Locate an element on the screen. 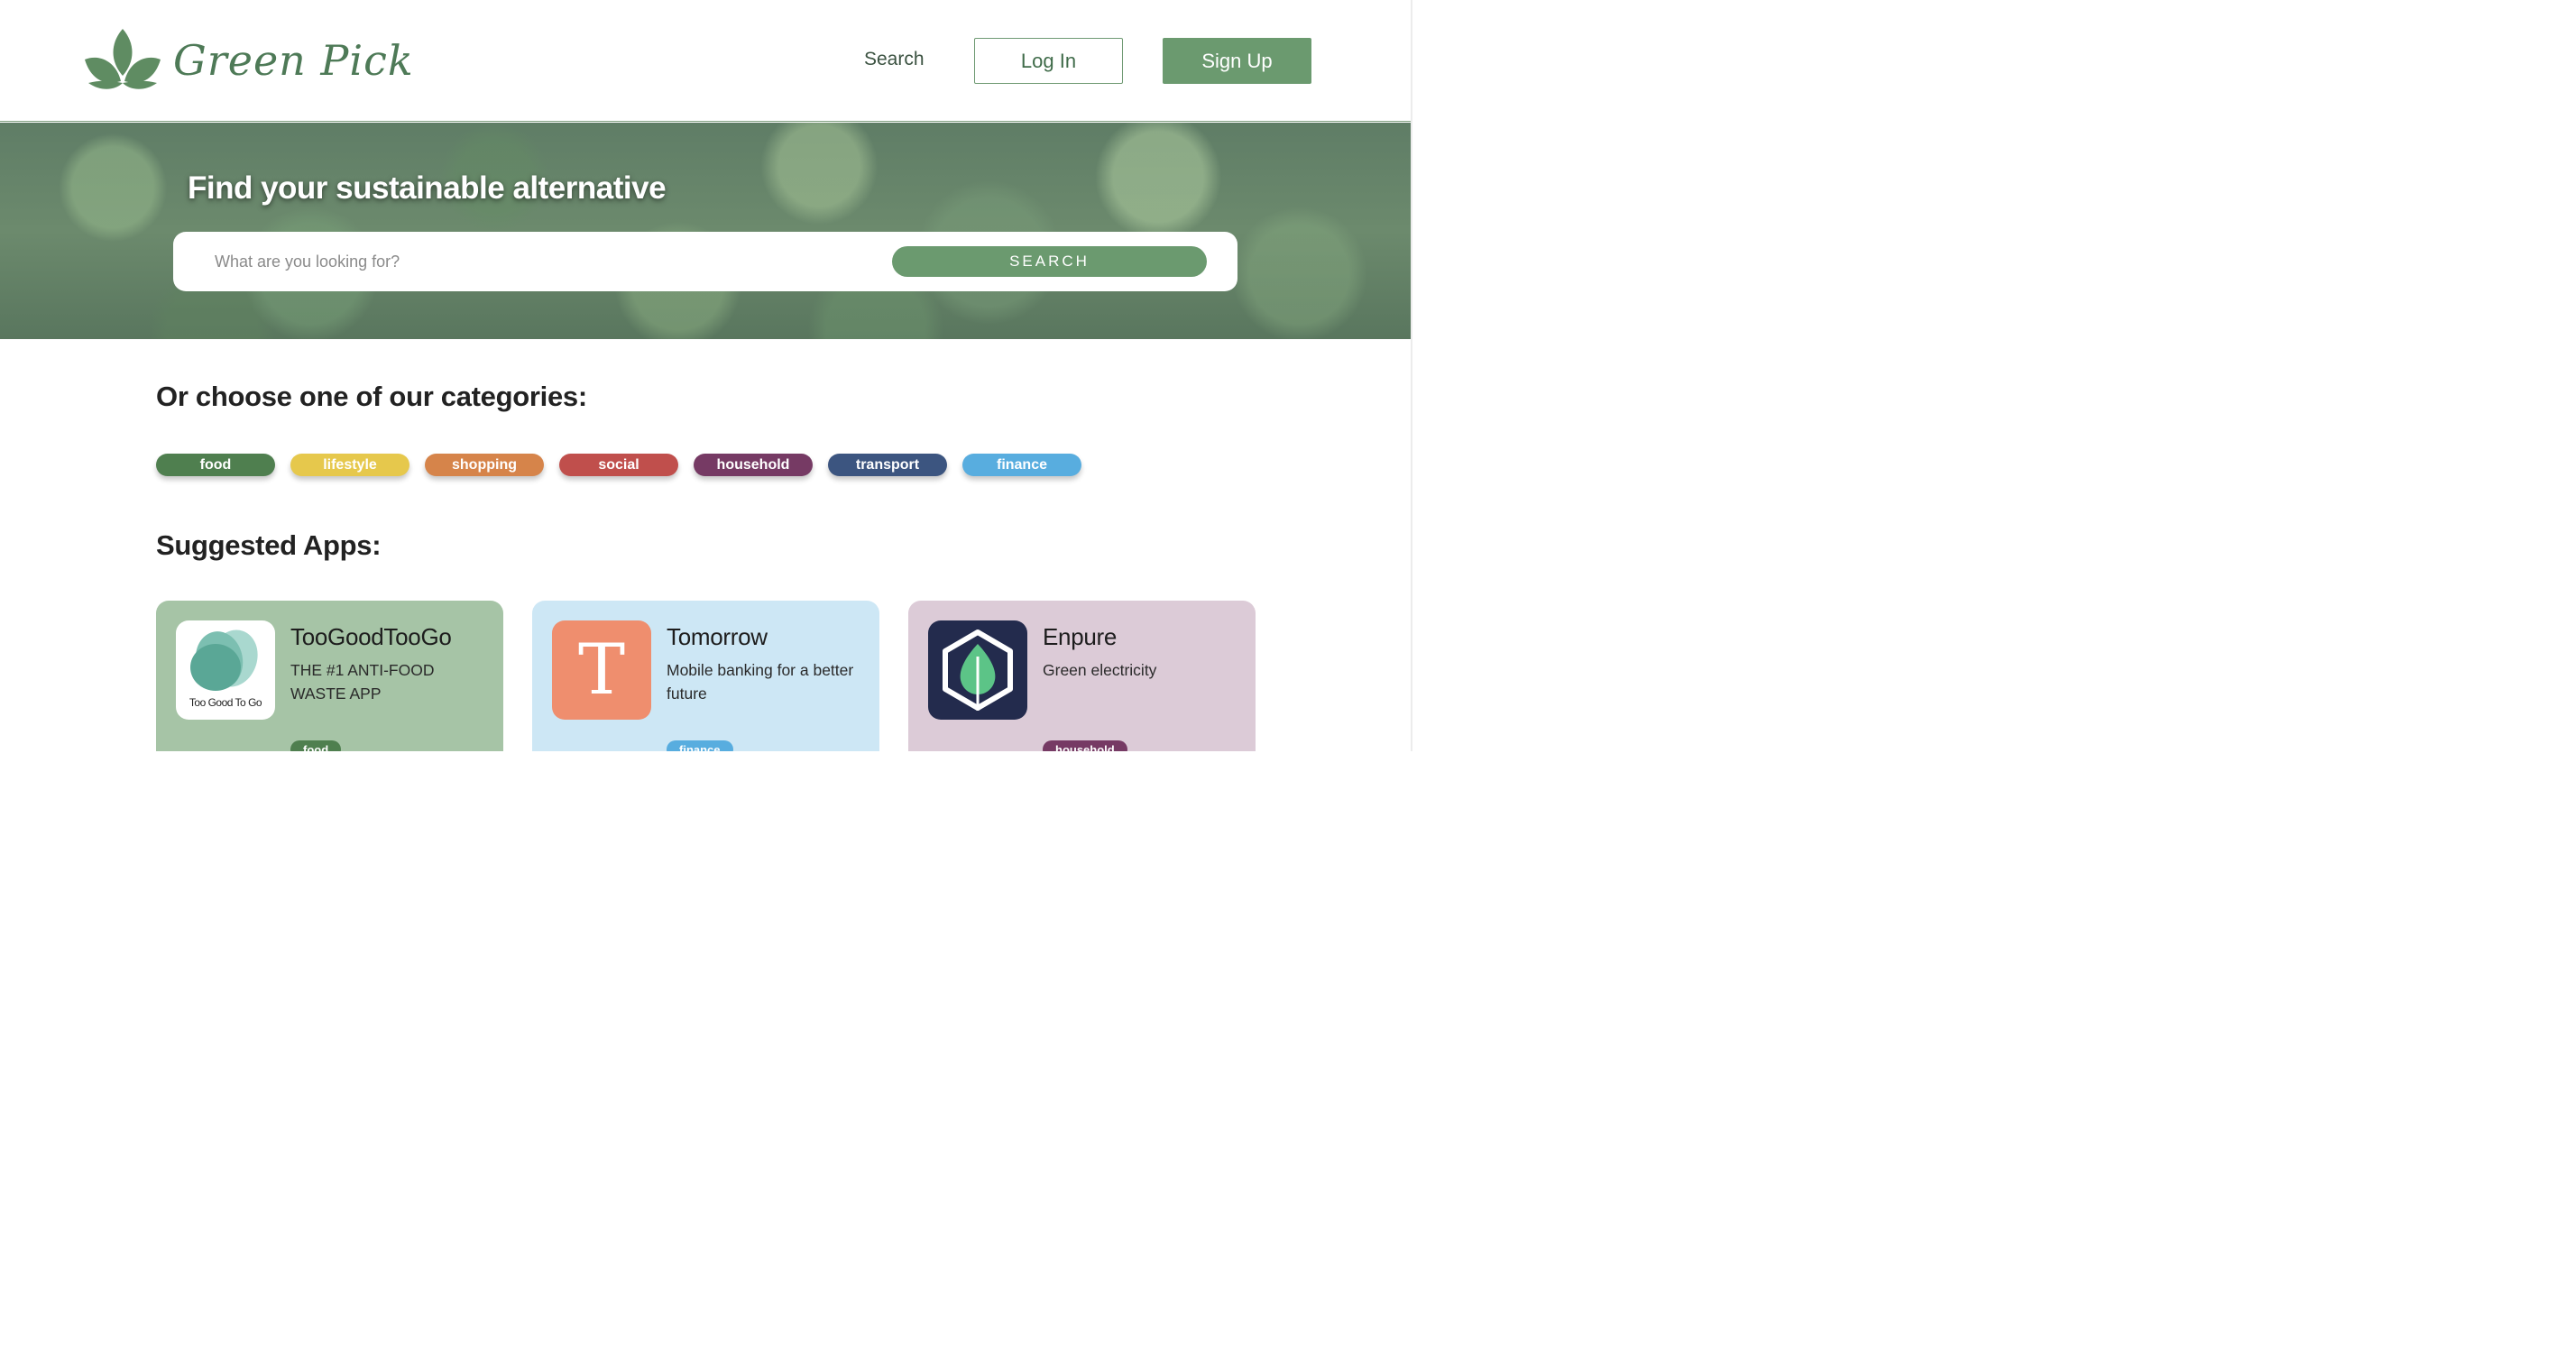 The width and height of the screenshot is (2576, 1369). app-name: Tomorrow is located at coordinates (717, 636).